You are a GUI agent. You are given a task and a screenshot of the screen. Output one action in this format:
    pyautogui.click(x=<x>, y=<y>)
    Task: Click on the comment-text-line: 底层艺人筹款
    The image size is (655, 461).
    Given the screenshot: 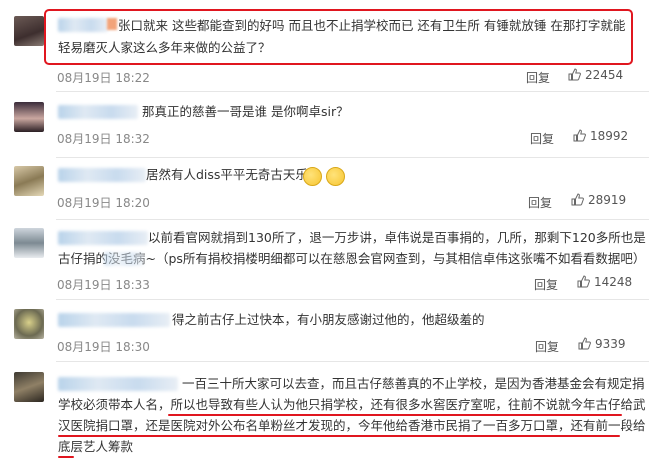 What is the action you would take?
    pyautogui.click(x=96, y=446)
    